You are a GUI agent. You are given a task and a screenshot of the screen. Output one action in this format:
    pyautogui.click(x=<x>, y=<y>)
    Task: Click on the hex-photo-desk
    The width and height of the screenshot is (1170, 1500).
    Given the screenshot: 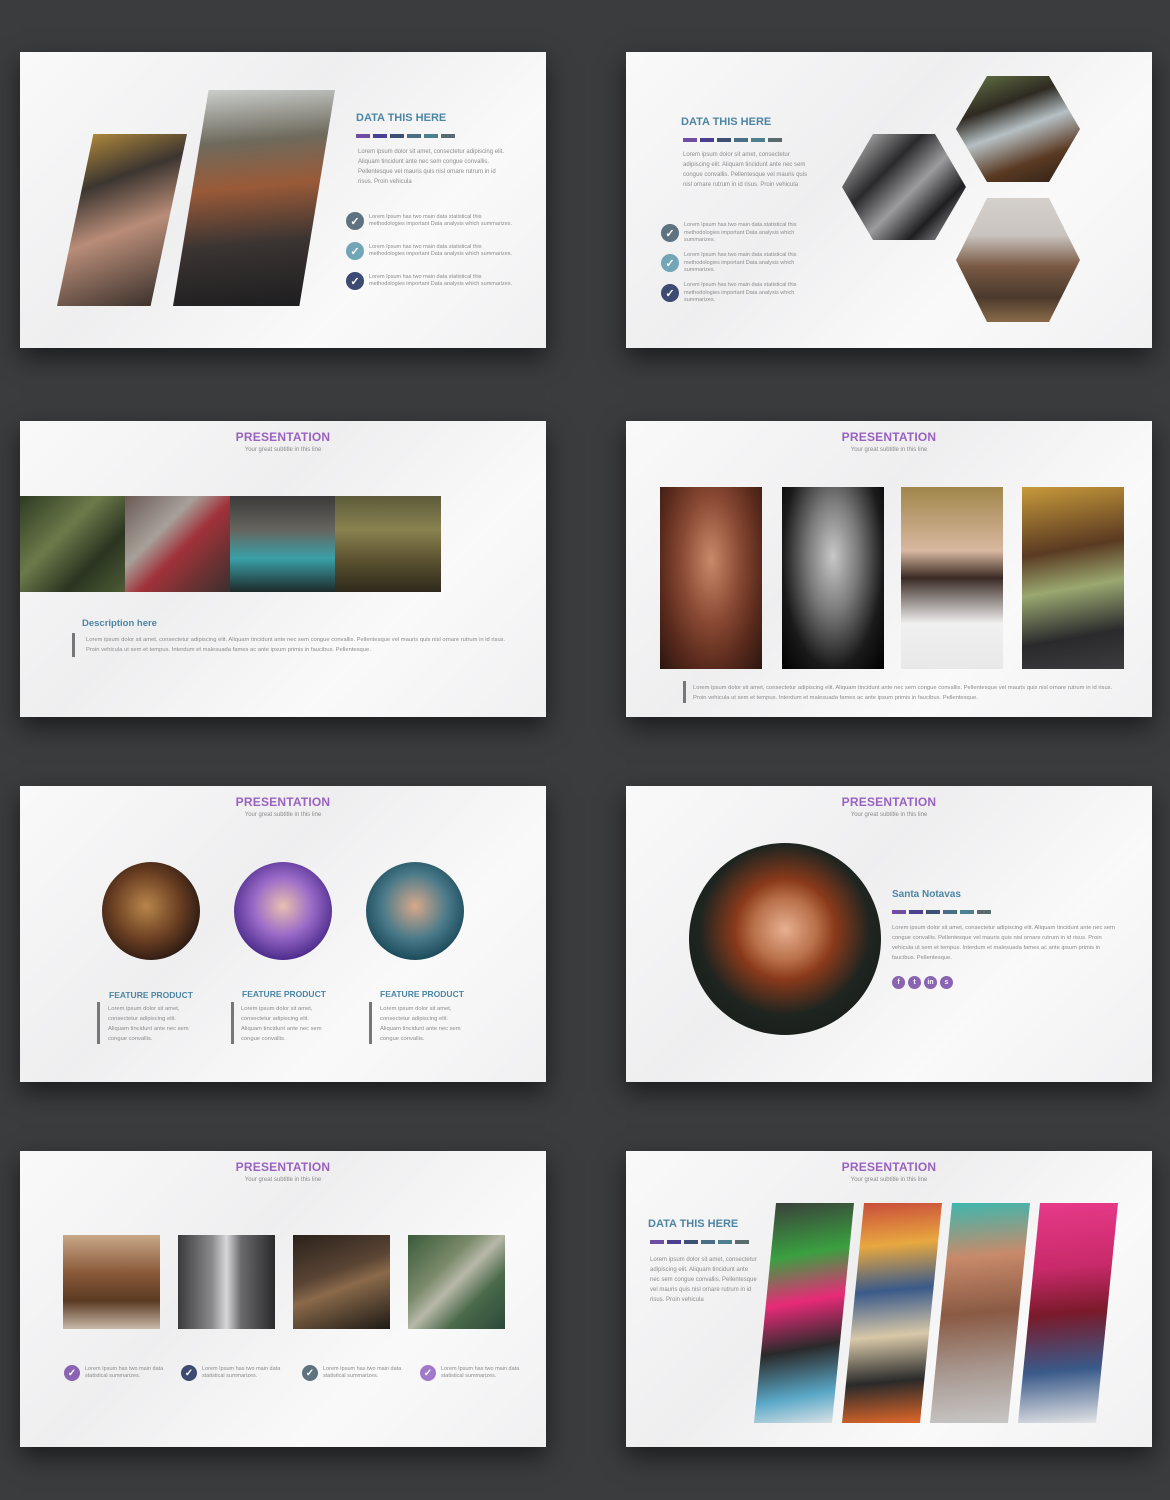 What is the action you would take?
    pyautogui.click(x=1018, y=129)
    